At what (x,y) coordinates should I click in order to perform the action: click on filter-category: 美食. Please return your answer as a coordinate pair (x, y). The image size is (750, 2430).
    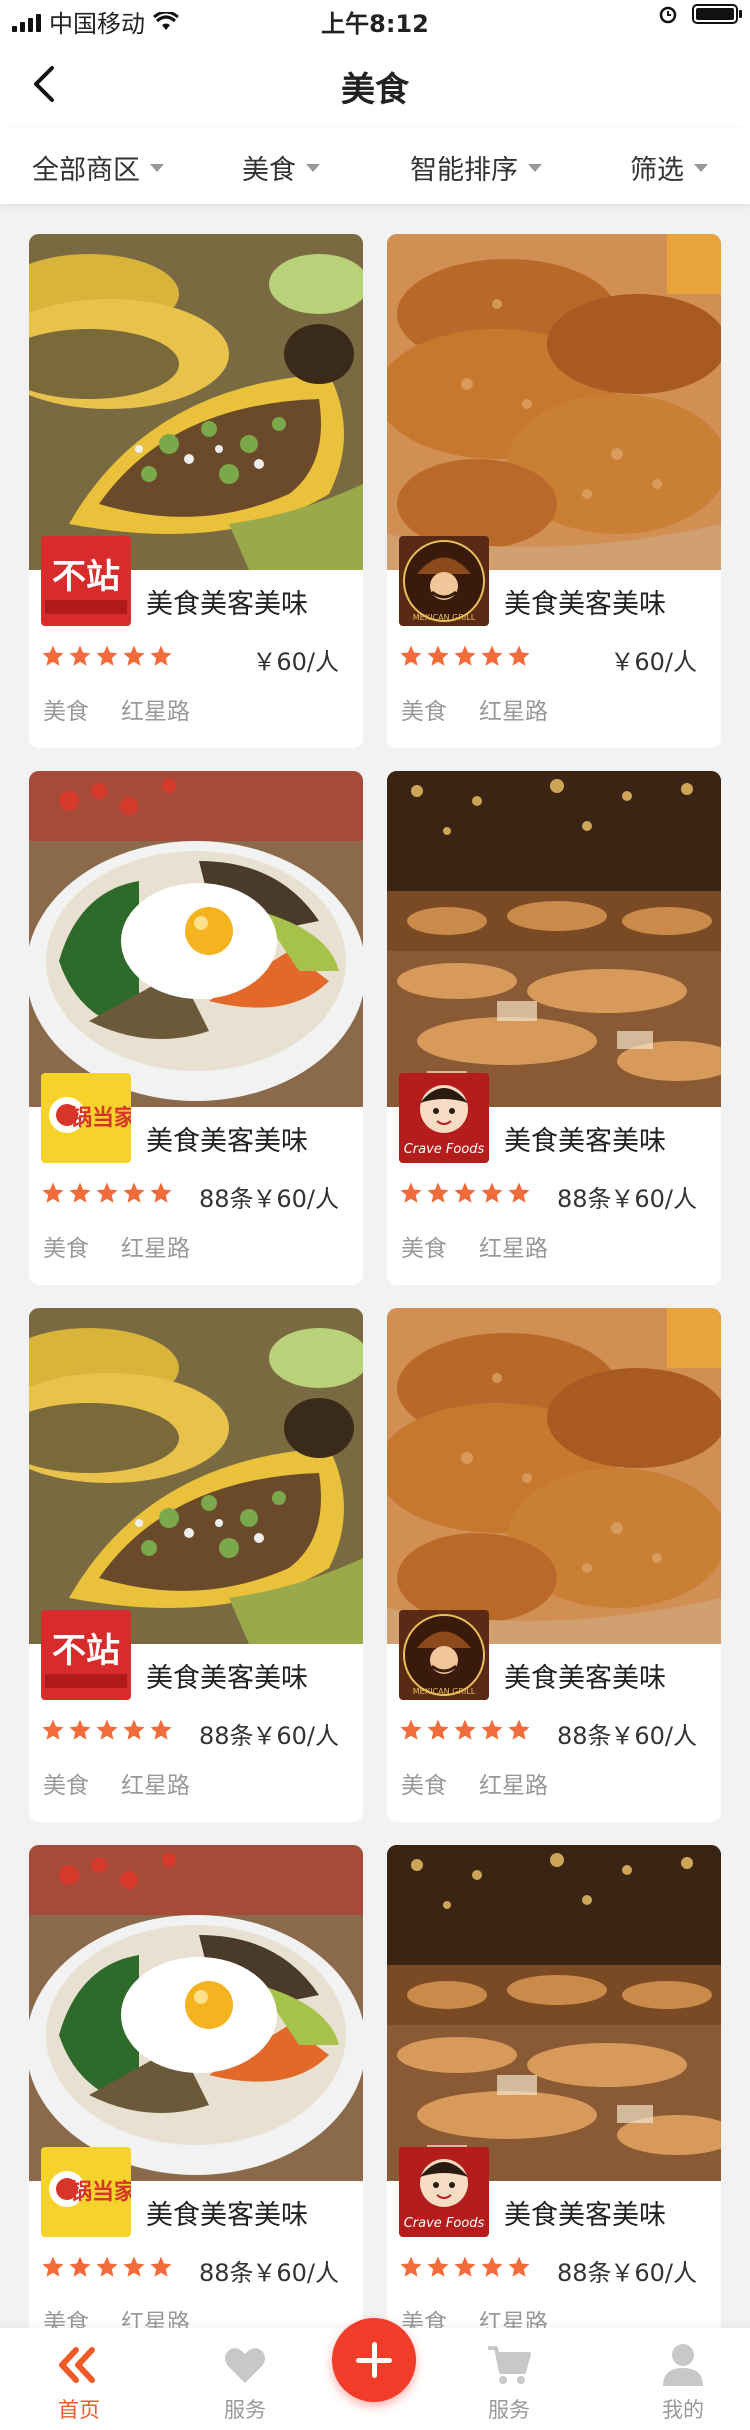
    Looking at the image, I should click on (281, 167).